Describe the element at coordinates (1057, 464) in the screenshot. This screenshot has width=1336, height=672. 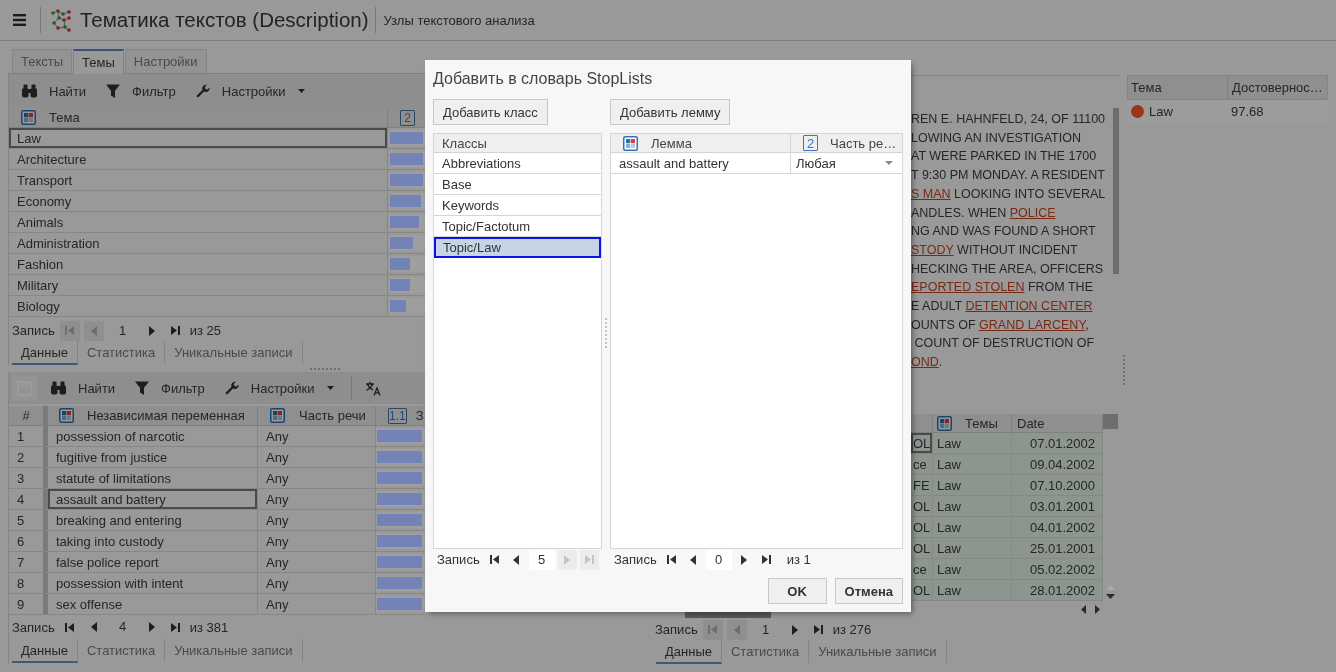
I see `table-cell: 09.04.2002` at that location.